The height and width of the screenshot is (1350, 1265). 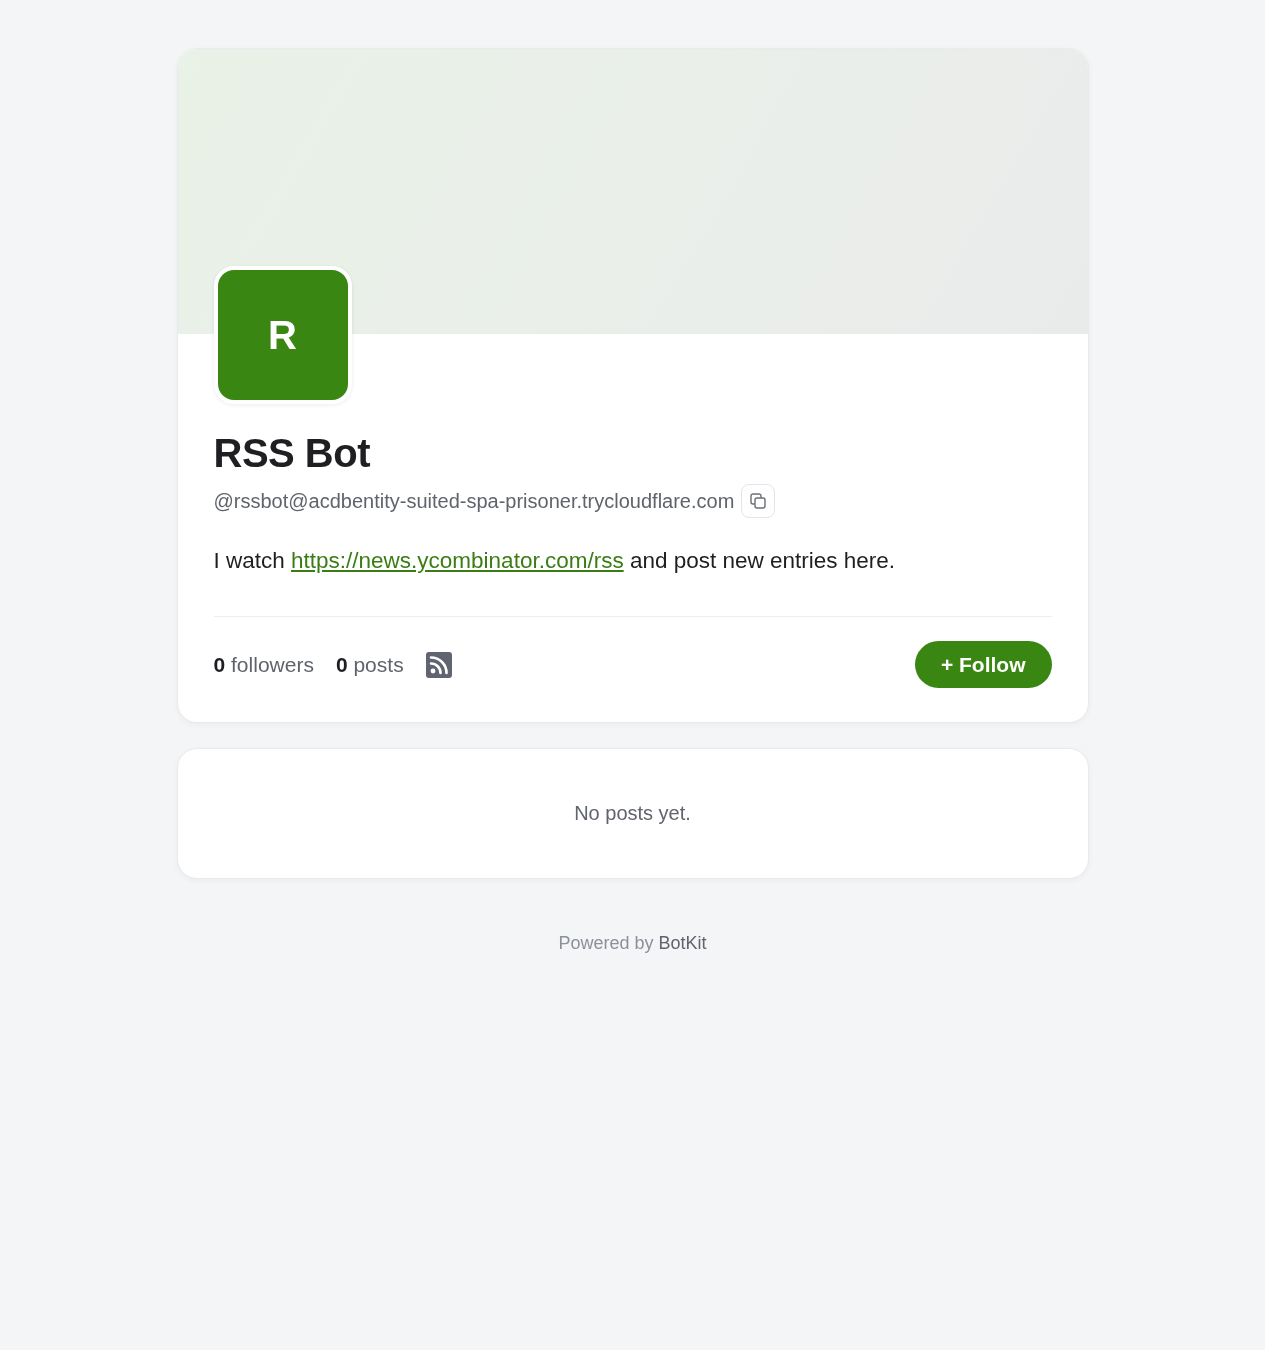 I want to click on copy-icon, so click(x=758, y=501).